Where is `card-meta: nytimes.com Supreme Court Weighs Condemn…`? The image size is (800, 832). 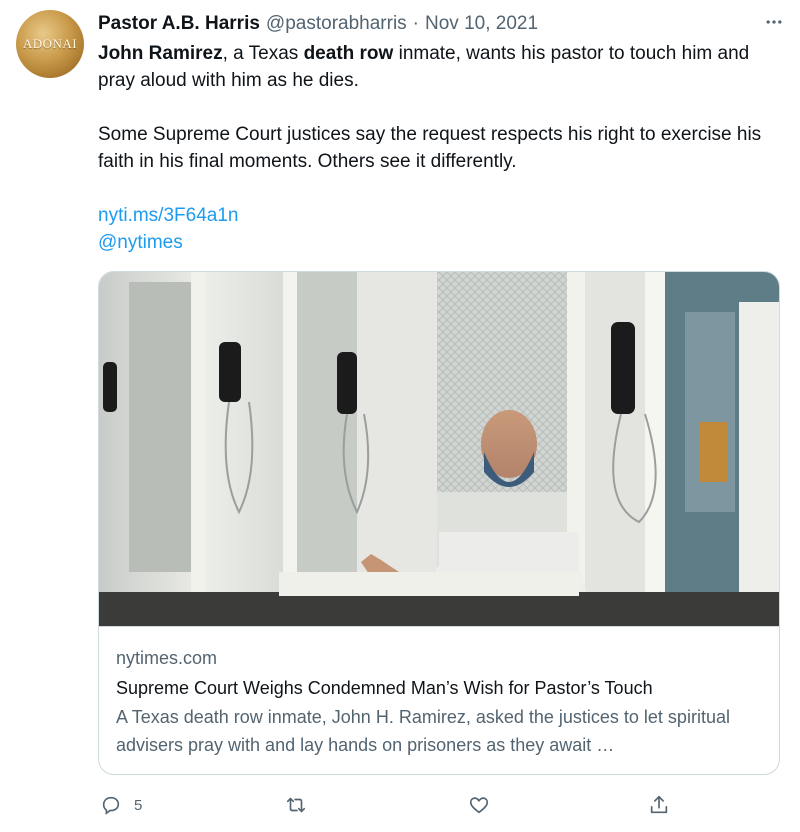
card-meta: nytimes.com Supreme Court Weighs Condemn… is located at coordinates (441, 702).